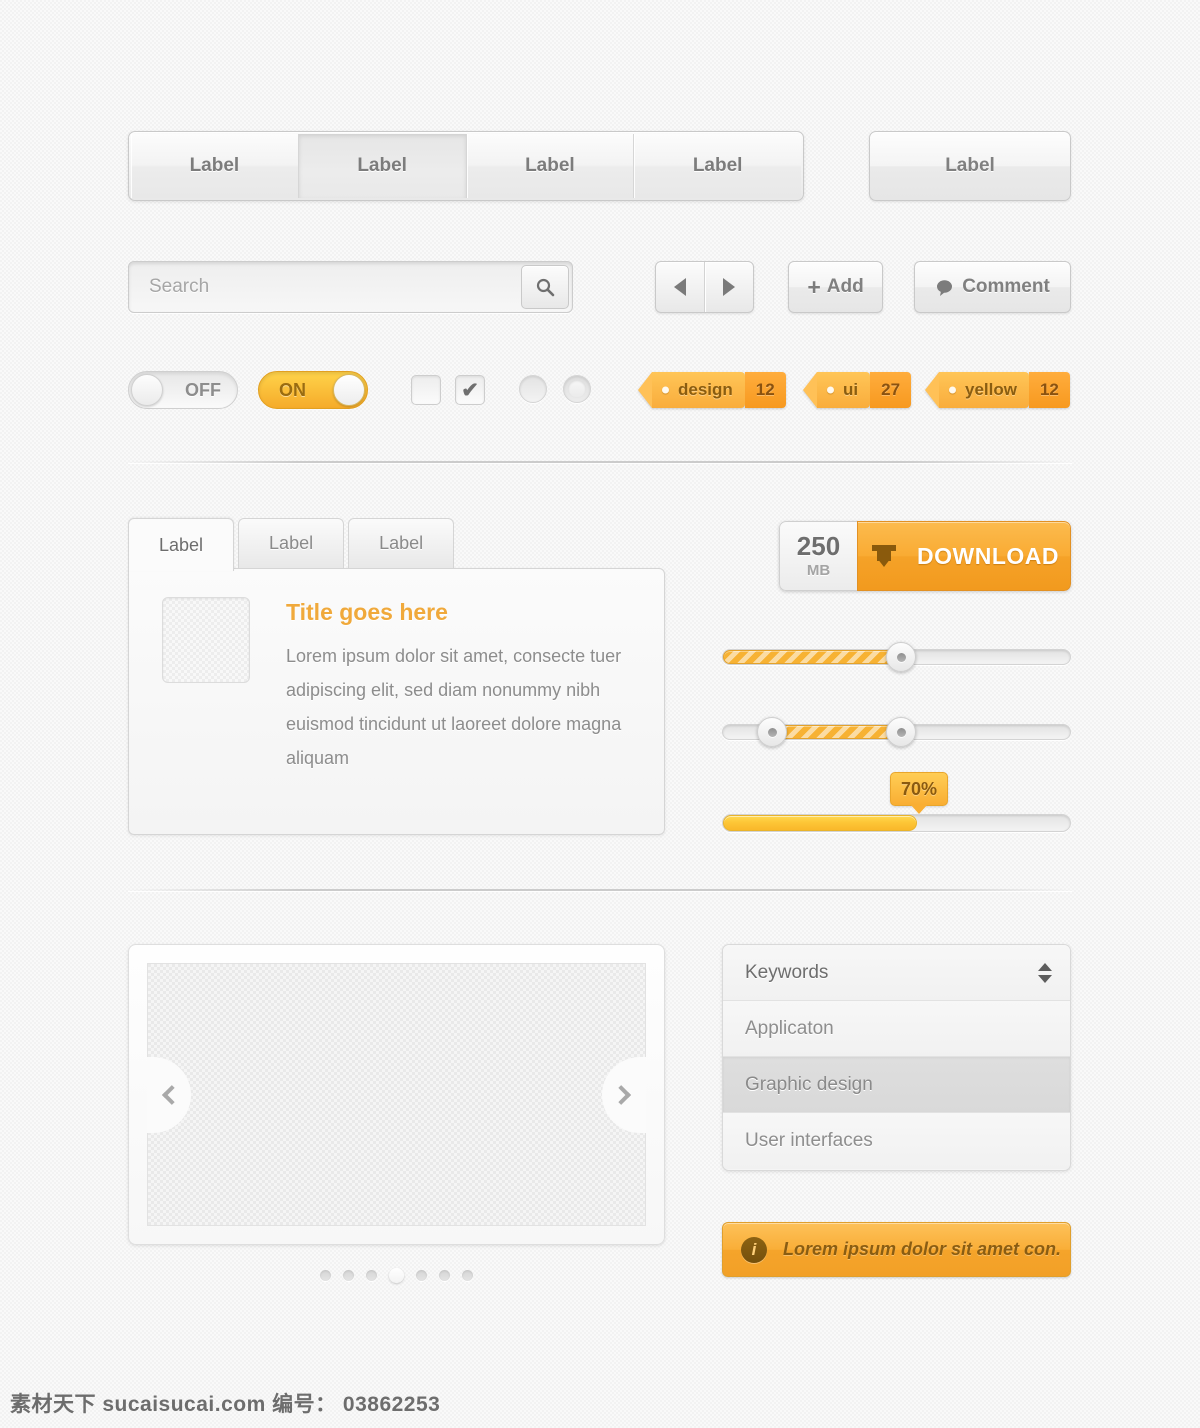 The image size is (1200, 1428). I want to click on listbox-item-label: User interfaces, so click(809, 1140).